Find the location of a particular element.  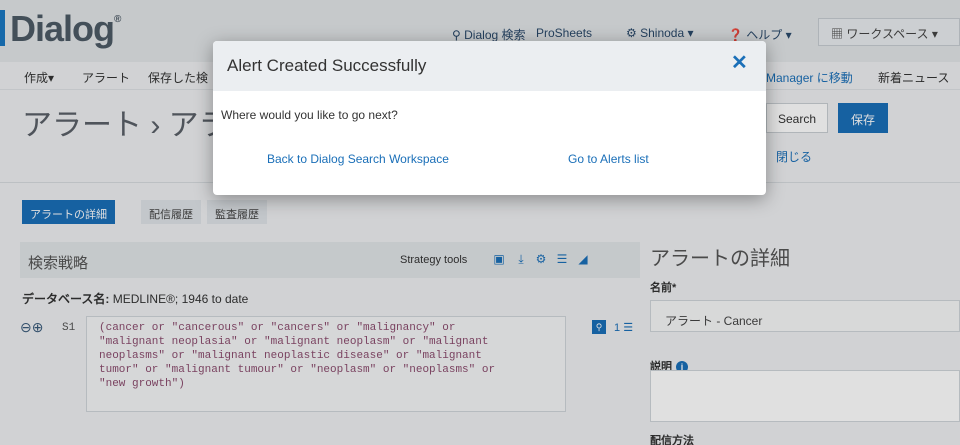

modal-question: Where would you like to go next? is located at coordinates (309, 115).